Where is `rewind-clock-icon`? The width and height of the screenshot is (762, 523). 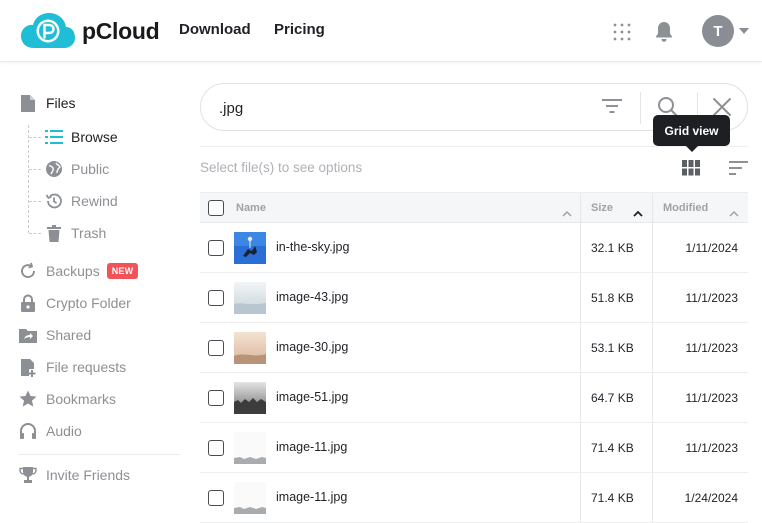
rewind-clock-icon is located at coordinates (54, 201).